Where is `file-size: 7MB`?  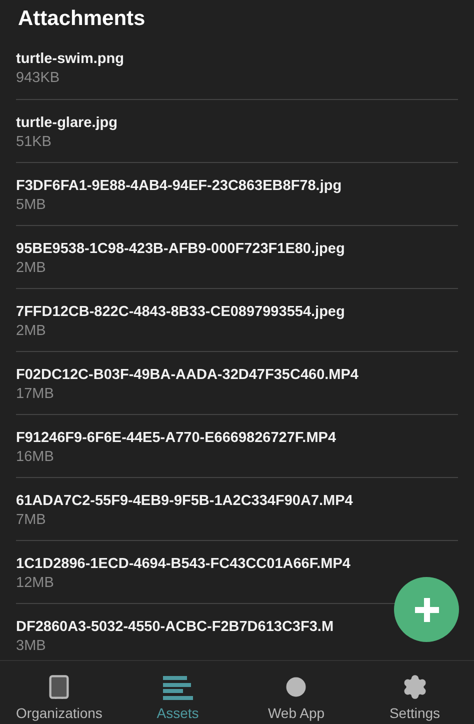 file-size: 7MB is located at coordinates (31, 520).